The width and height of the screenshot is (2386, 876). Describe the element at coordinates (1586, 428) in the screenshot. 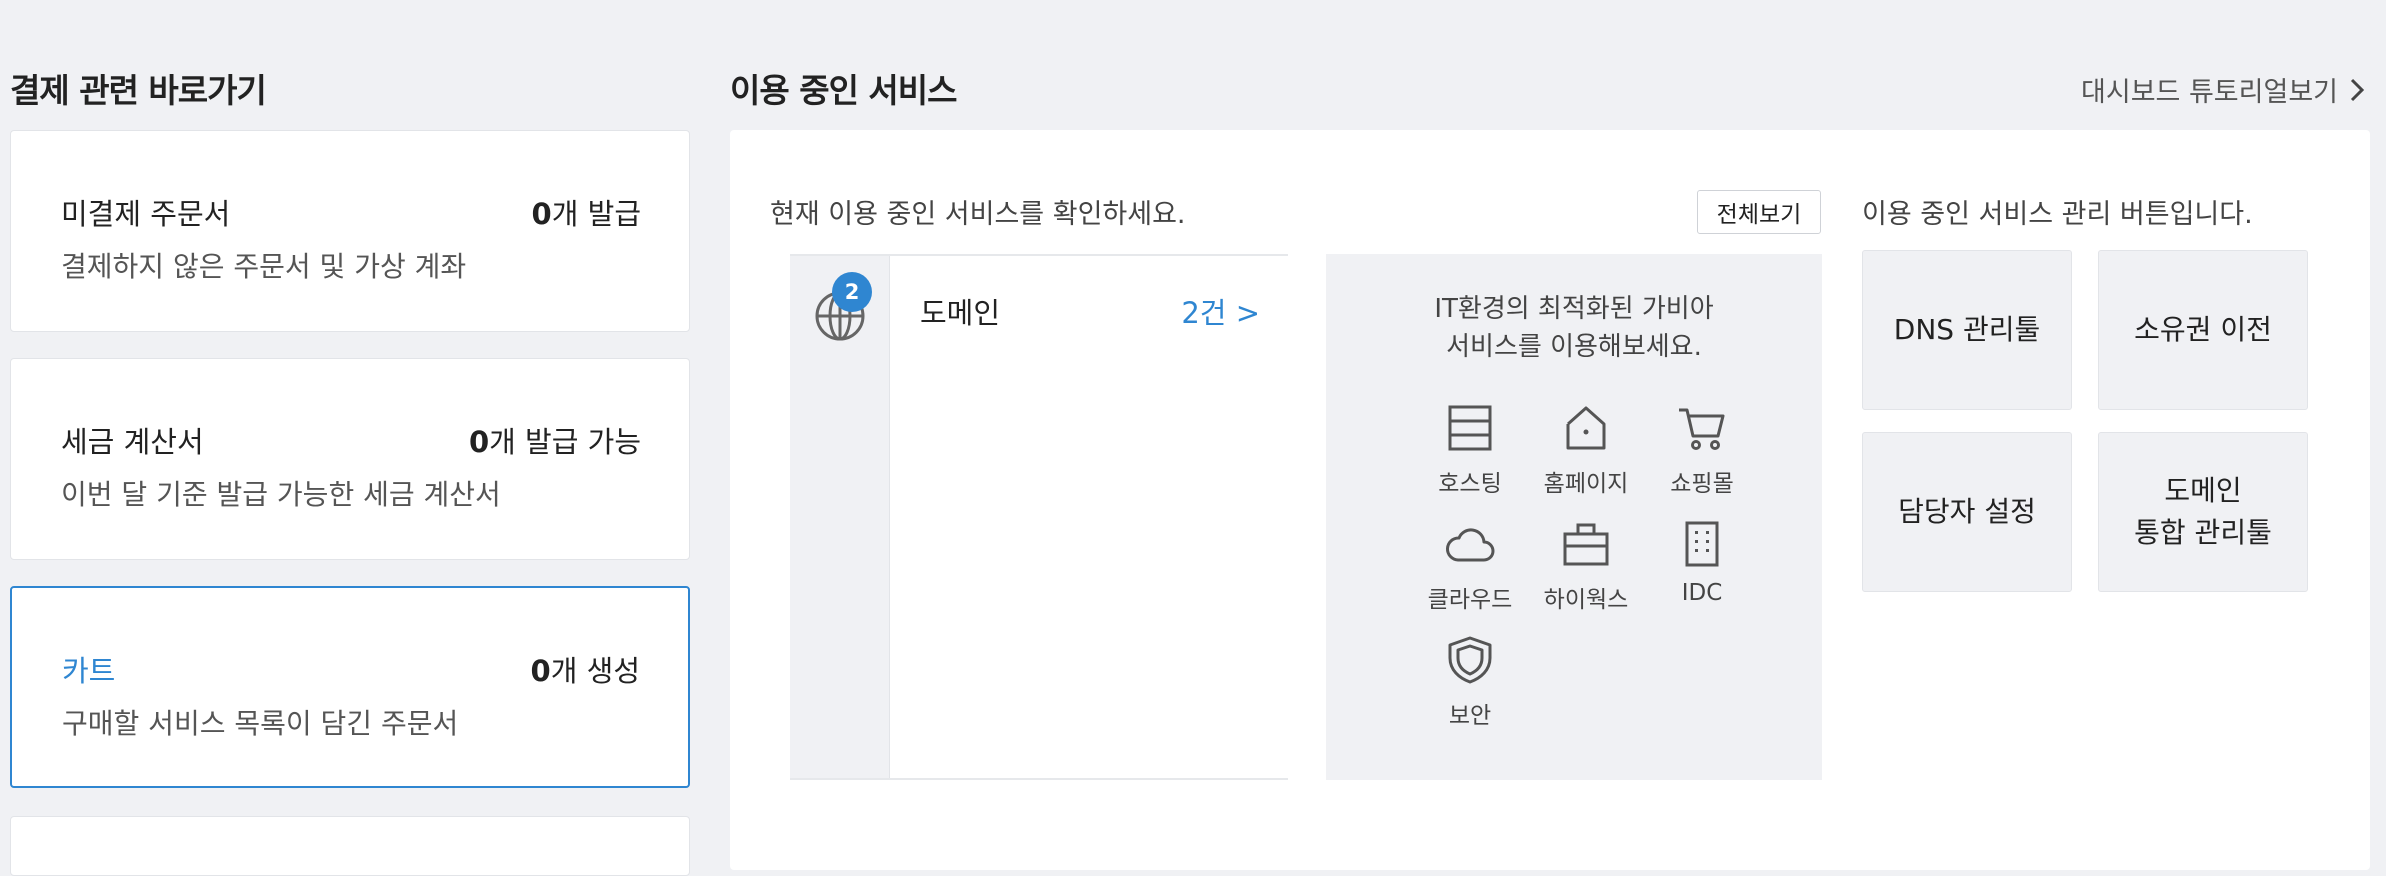

I see `homepage-icon` at that location.